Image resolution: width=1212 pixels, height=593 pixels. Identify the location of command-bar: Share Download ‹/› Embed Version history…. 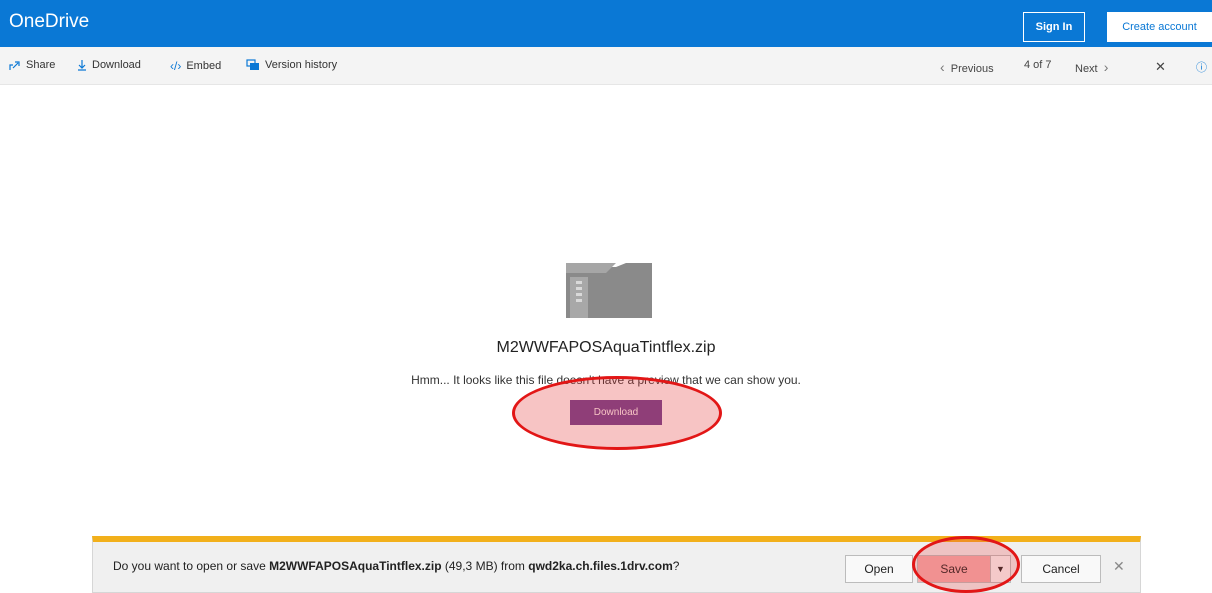
(606, 66).